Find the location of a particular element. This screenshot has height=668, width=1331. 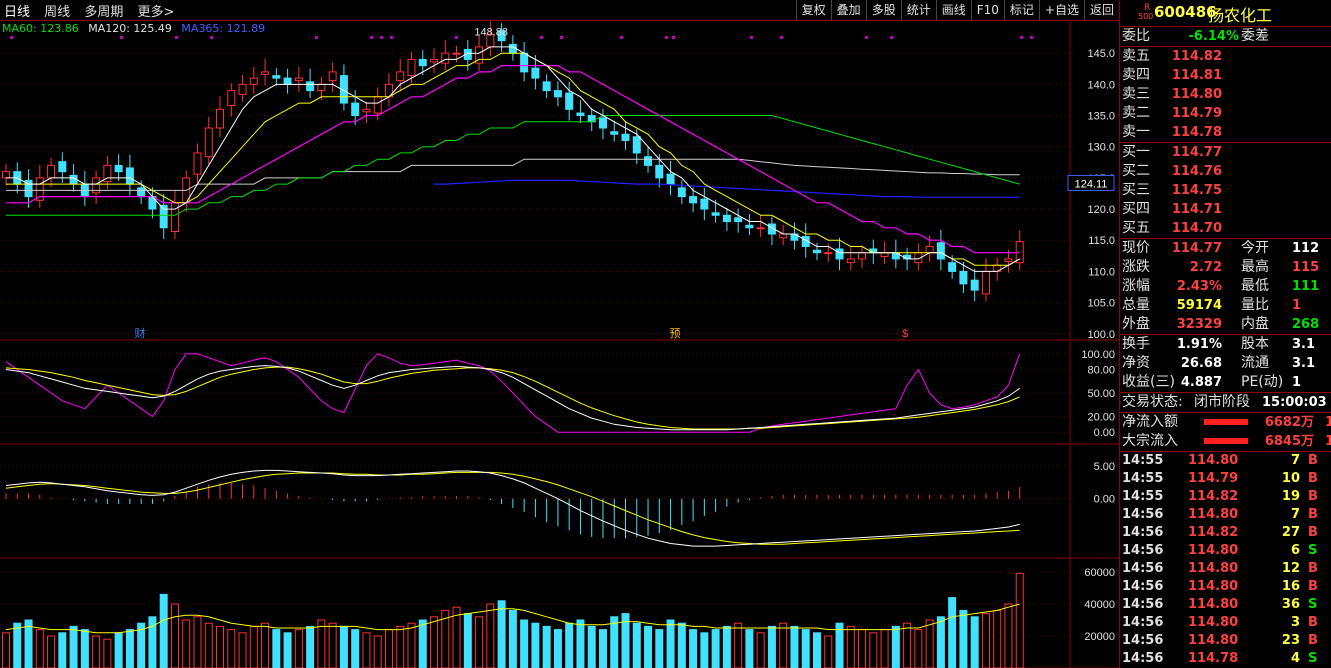

trade-row: 14:56 114.80 36 S is located at coordinates (1225, 605).